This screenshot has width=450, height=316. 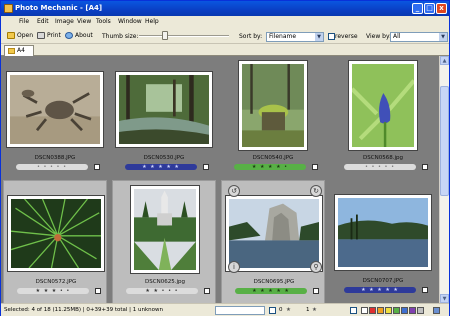 I want to click on thumbnail-cell: DSCN0568.jpg • • • • •, so click(x=383, y=118).